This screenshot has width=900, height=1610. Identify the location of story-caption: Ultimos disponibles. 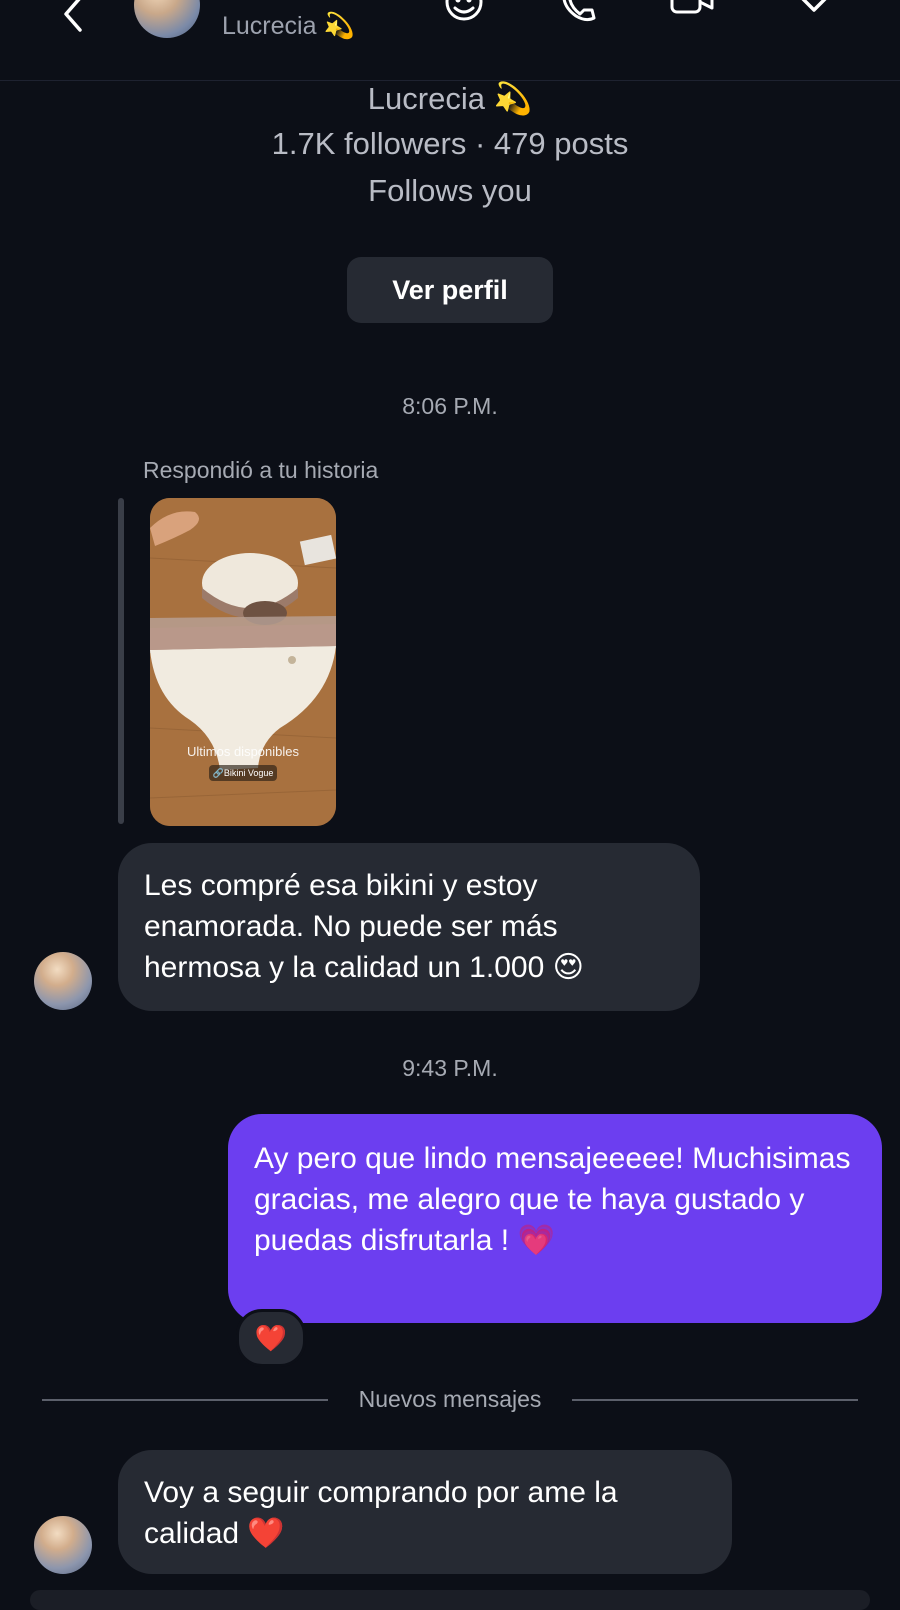
(243, 751).